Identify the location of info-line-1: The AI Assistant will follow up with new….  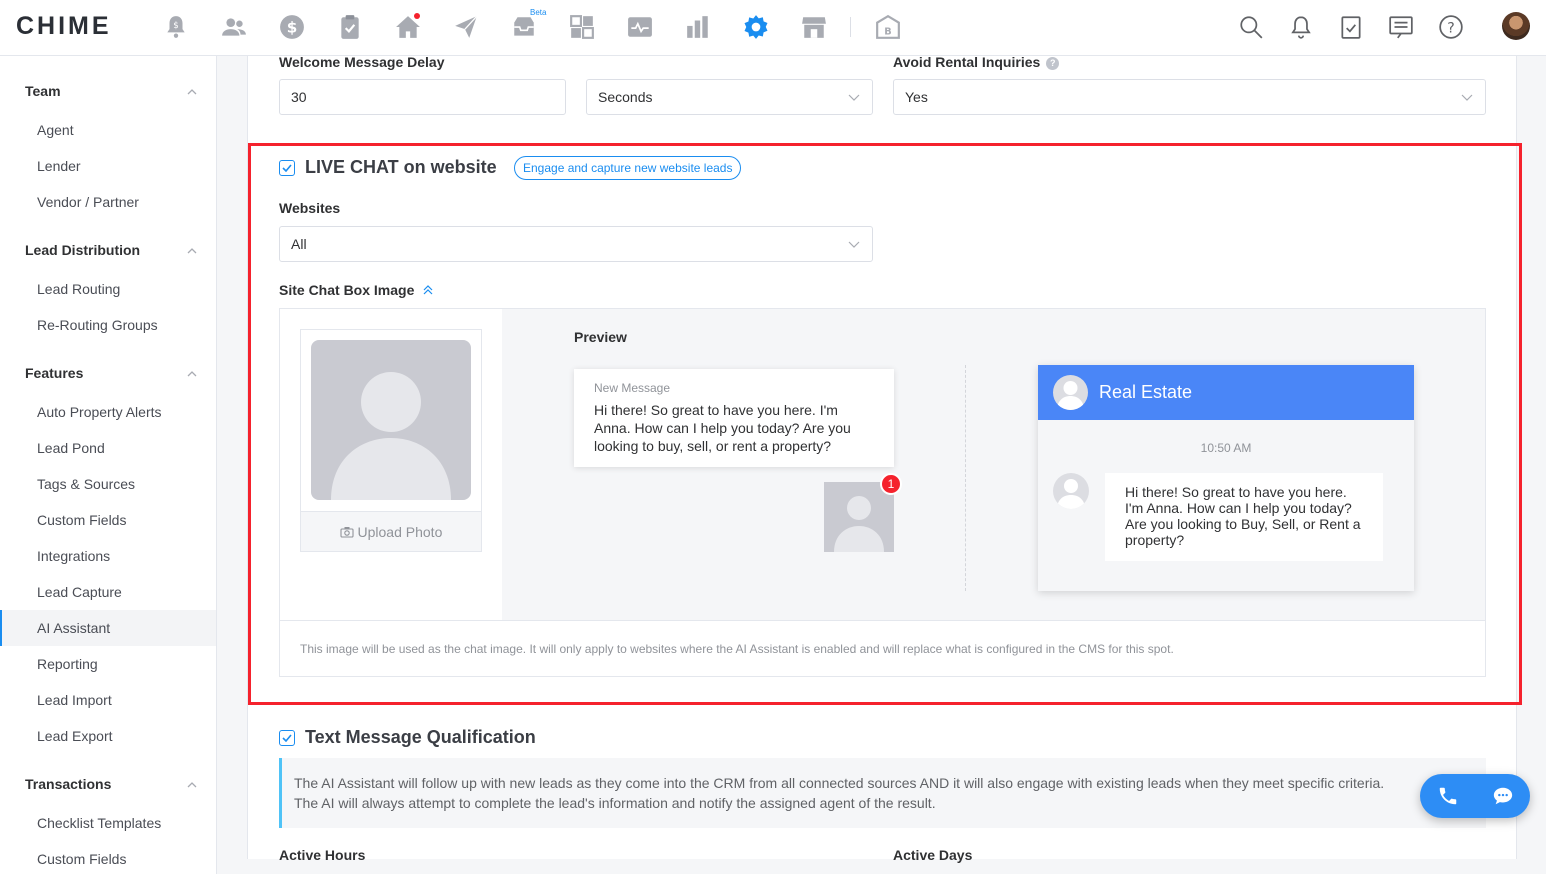
(839, 783).